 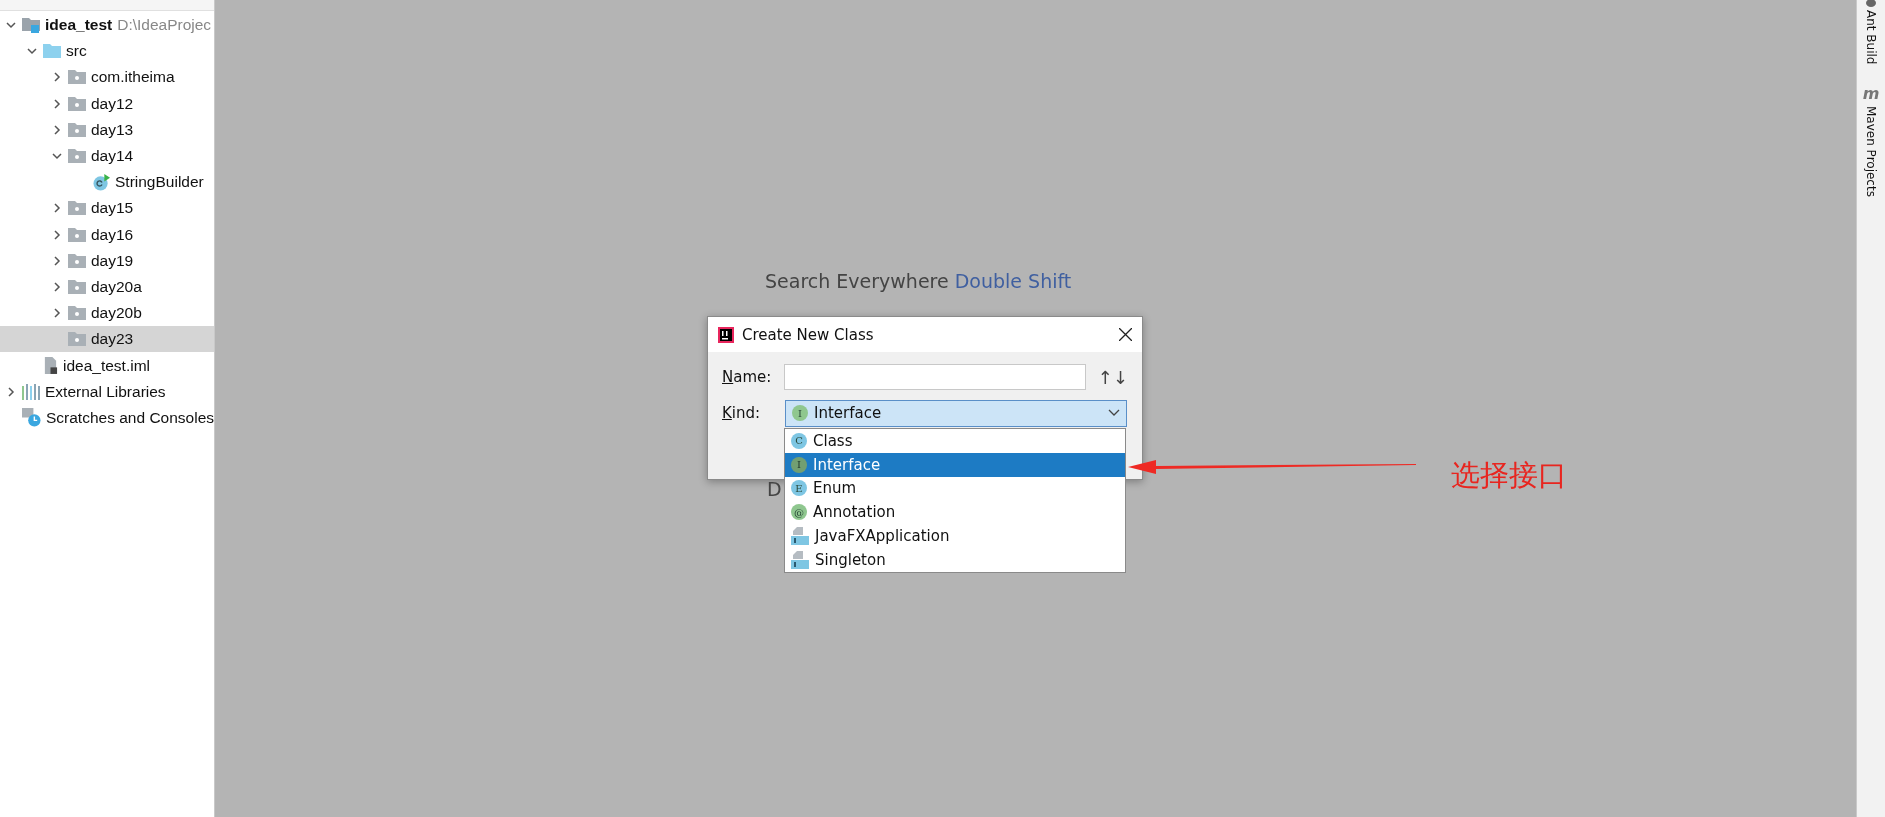 I want to click on tree-label: com.itheima, so click(x=133, y=77).